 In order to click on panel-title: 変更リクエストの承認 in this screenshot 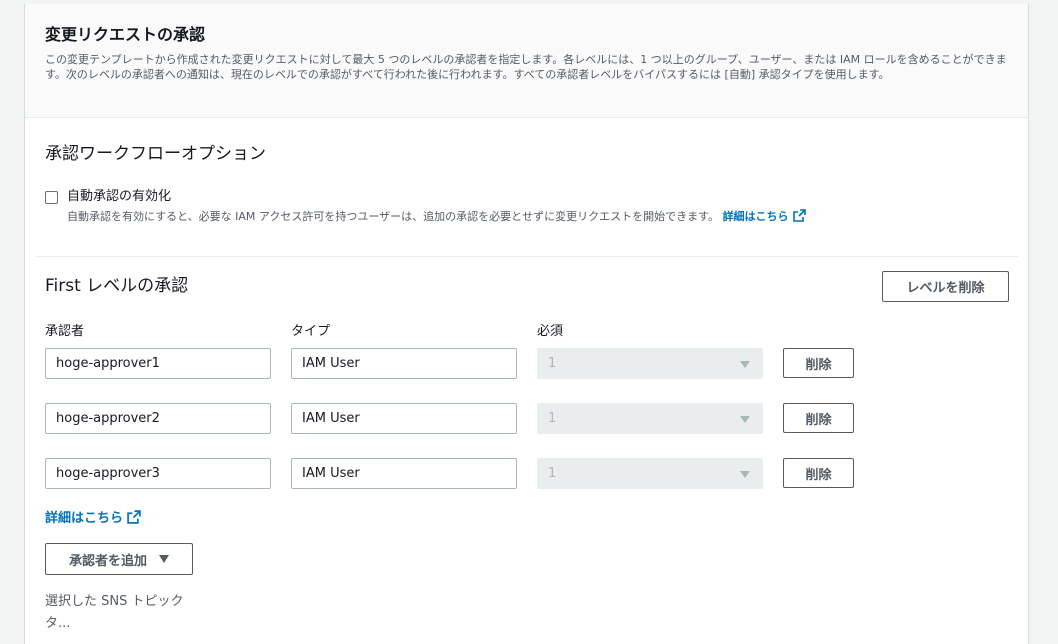, I will do `click(125, 34)`.